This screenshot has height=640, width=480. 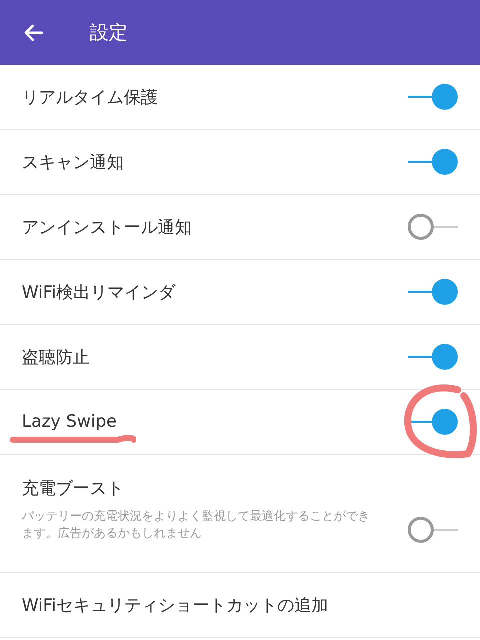 What do you see at coordinates (70, 422) in the screenshot?
I see `setting-label: Lazy Swipe` at bounding box center [70, 422].